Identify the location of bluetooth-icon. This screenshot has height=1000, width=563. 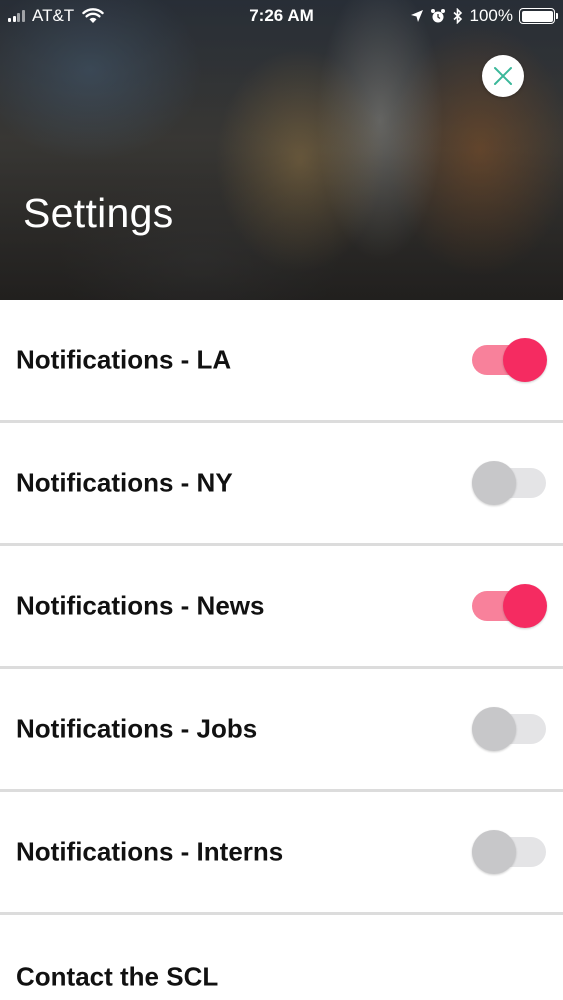
(457, 16).